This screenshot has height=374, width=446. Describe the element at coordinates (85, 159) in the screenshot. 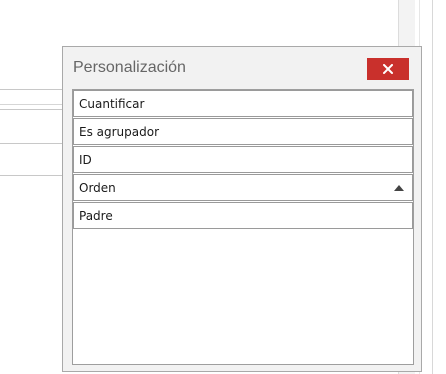

I see `field-label: ID` at that location.